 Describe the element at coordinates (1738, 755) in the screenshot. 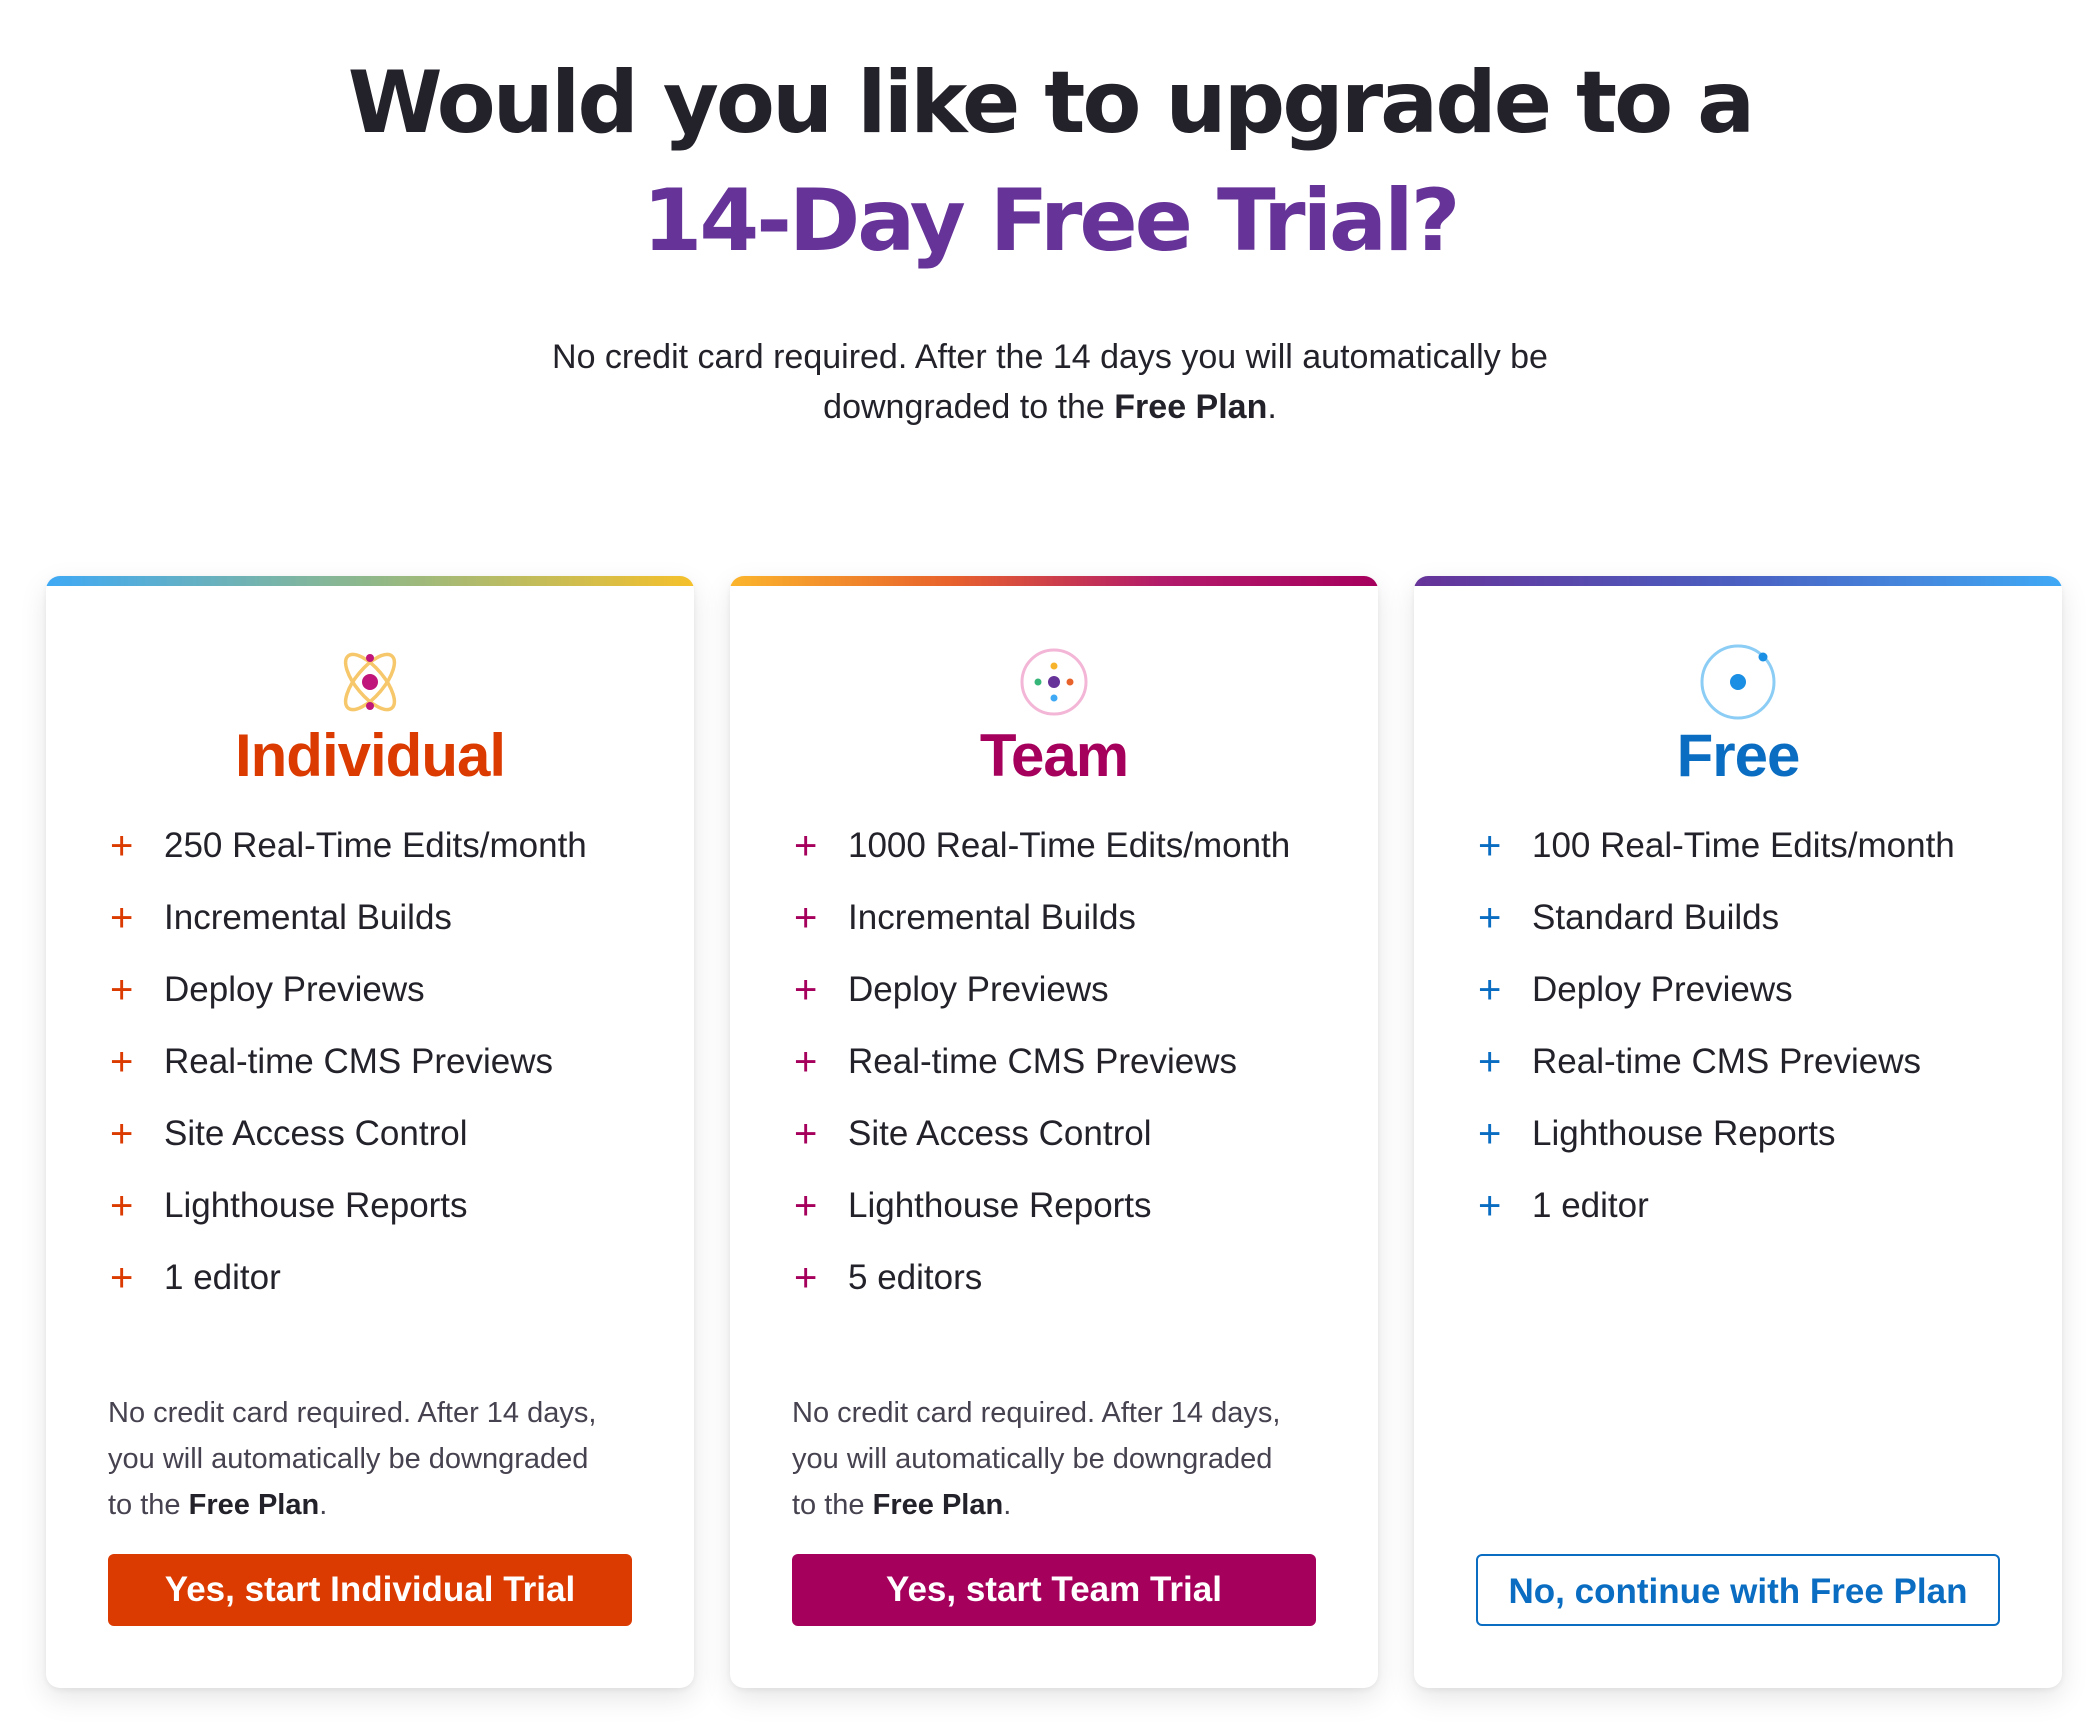

I see `plan-title: Free` at that location.